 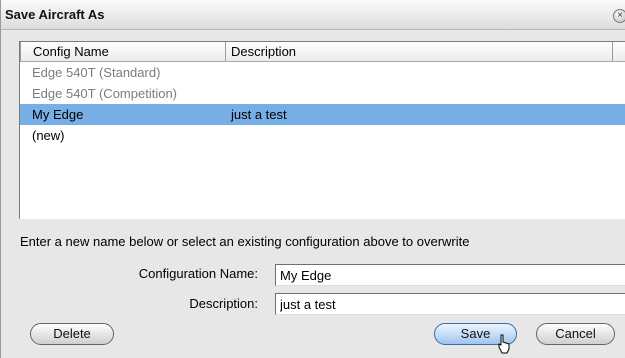 I want to click on mouse-pointer-icon, so click(x=504, y=344).